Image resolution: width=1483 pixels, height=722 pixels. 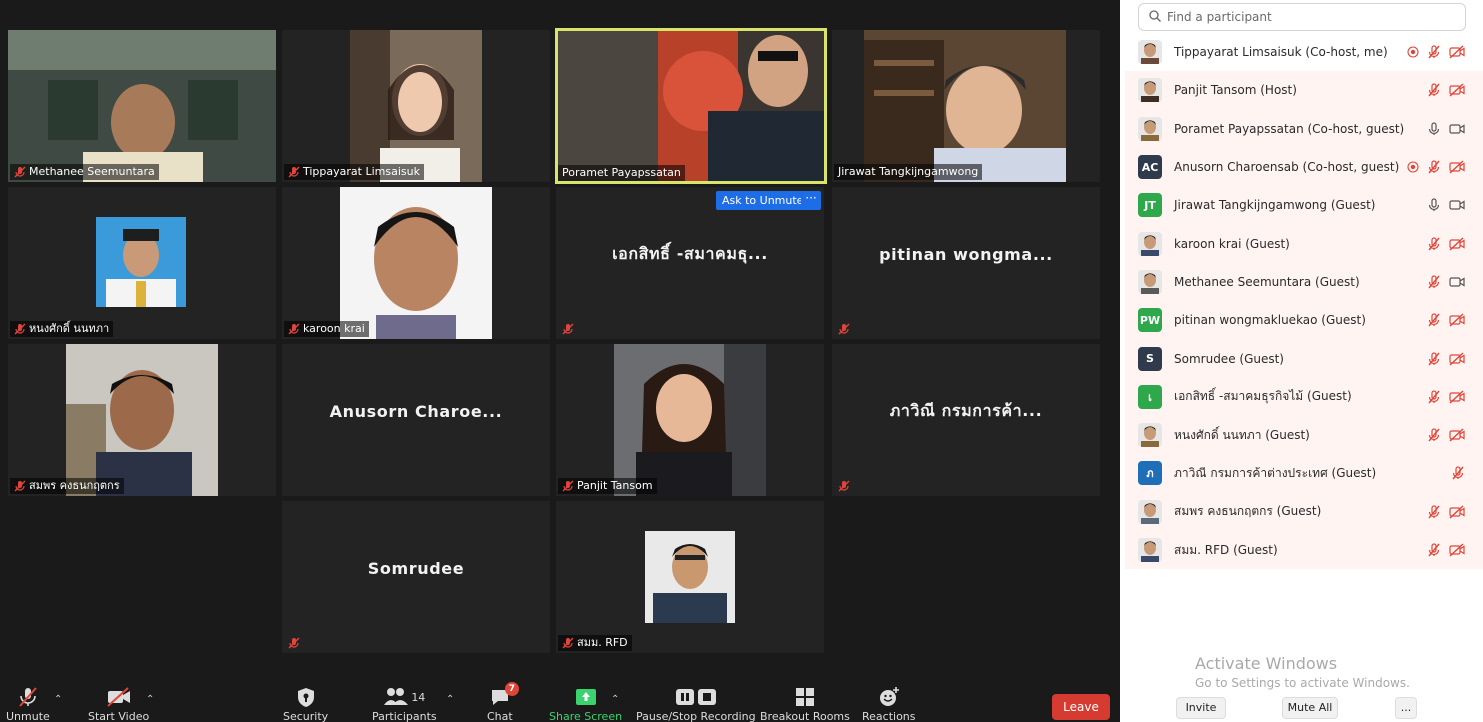 What do you see at coordinates (1304, 90) in the screenshot?
I see `participant-row: Panjit Tansom (Host)` at bounding box center [1304, 90].